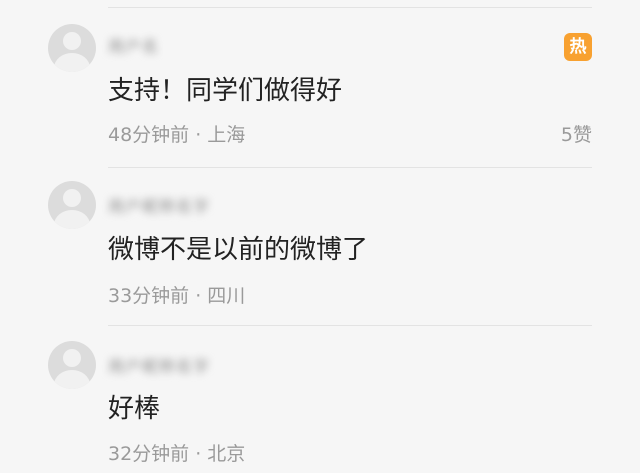  I want to click on comment-username: 用户名, so click(133, 47).